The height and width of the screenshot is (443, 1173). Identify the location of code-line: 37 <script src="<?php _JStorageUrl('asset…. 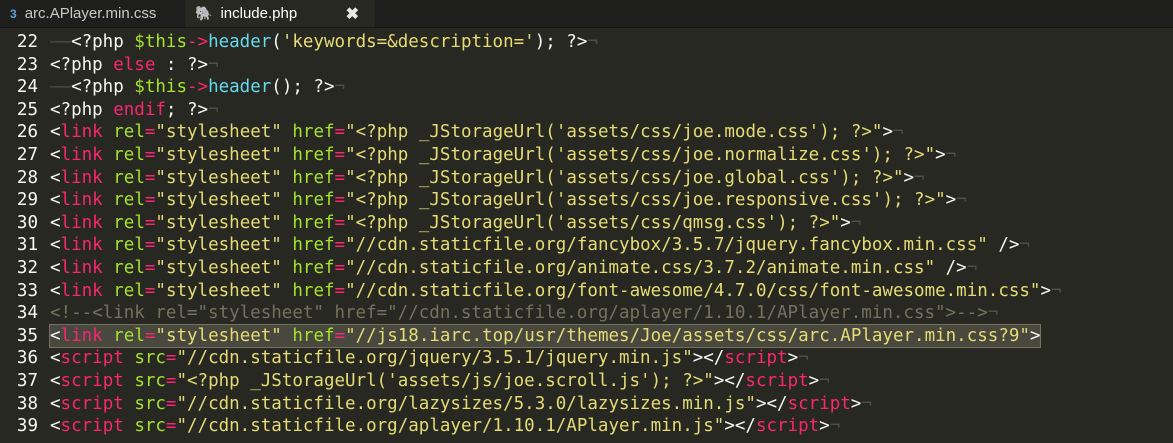
(586, 381).